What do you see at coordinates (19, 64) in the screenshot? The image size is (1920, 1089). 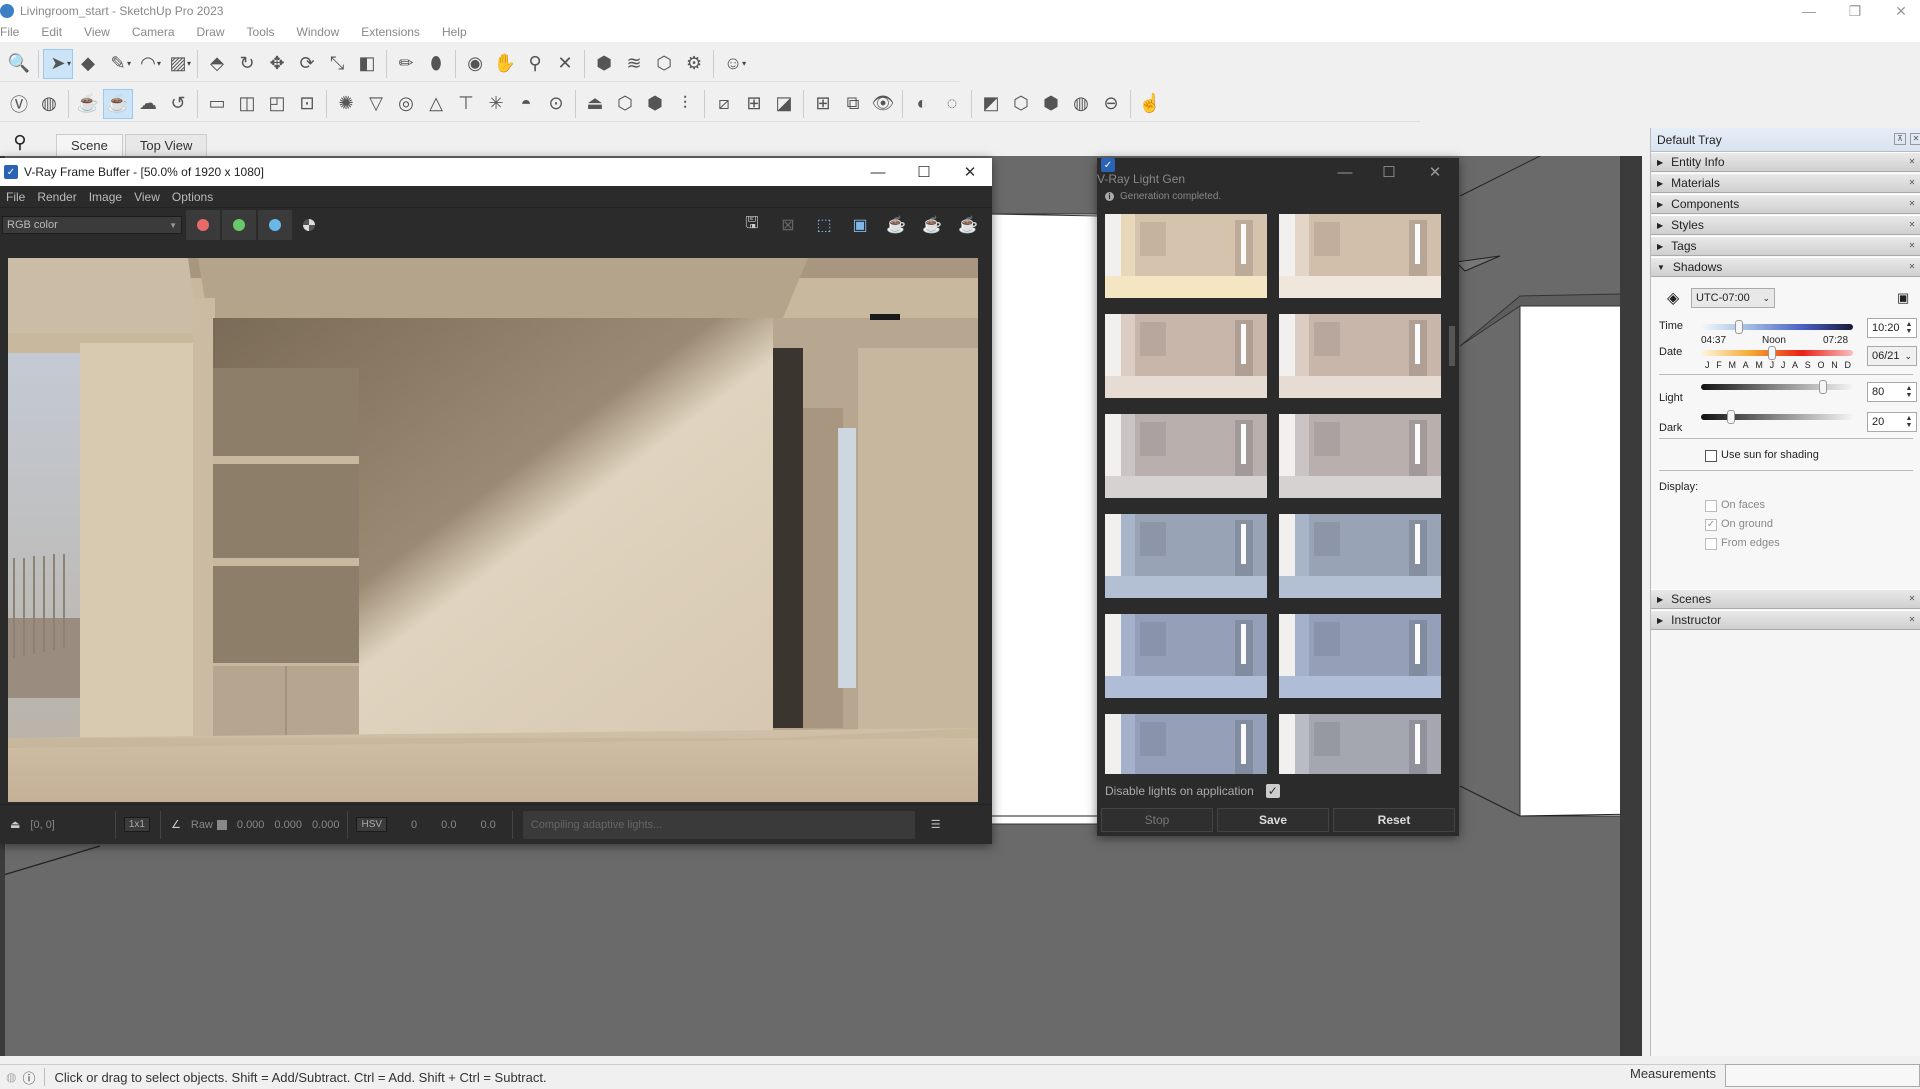 I see `zoom-window-icon: 🔍` at bounding box center [19, 64].